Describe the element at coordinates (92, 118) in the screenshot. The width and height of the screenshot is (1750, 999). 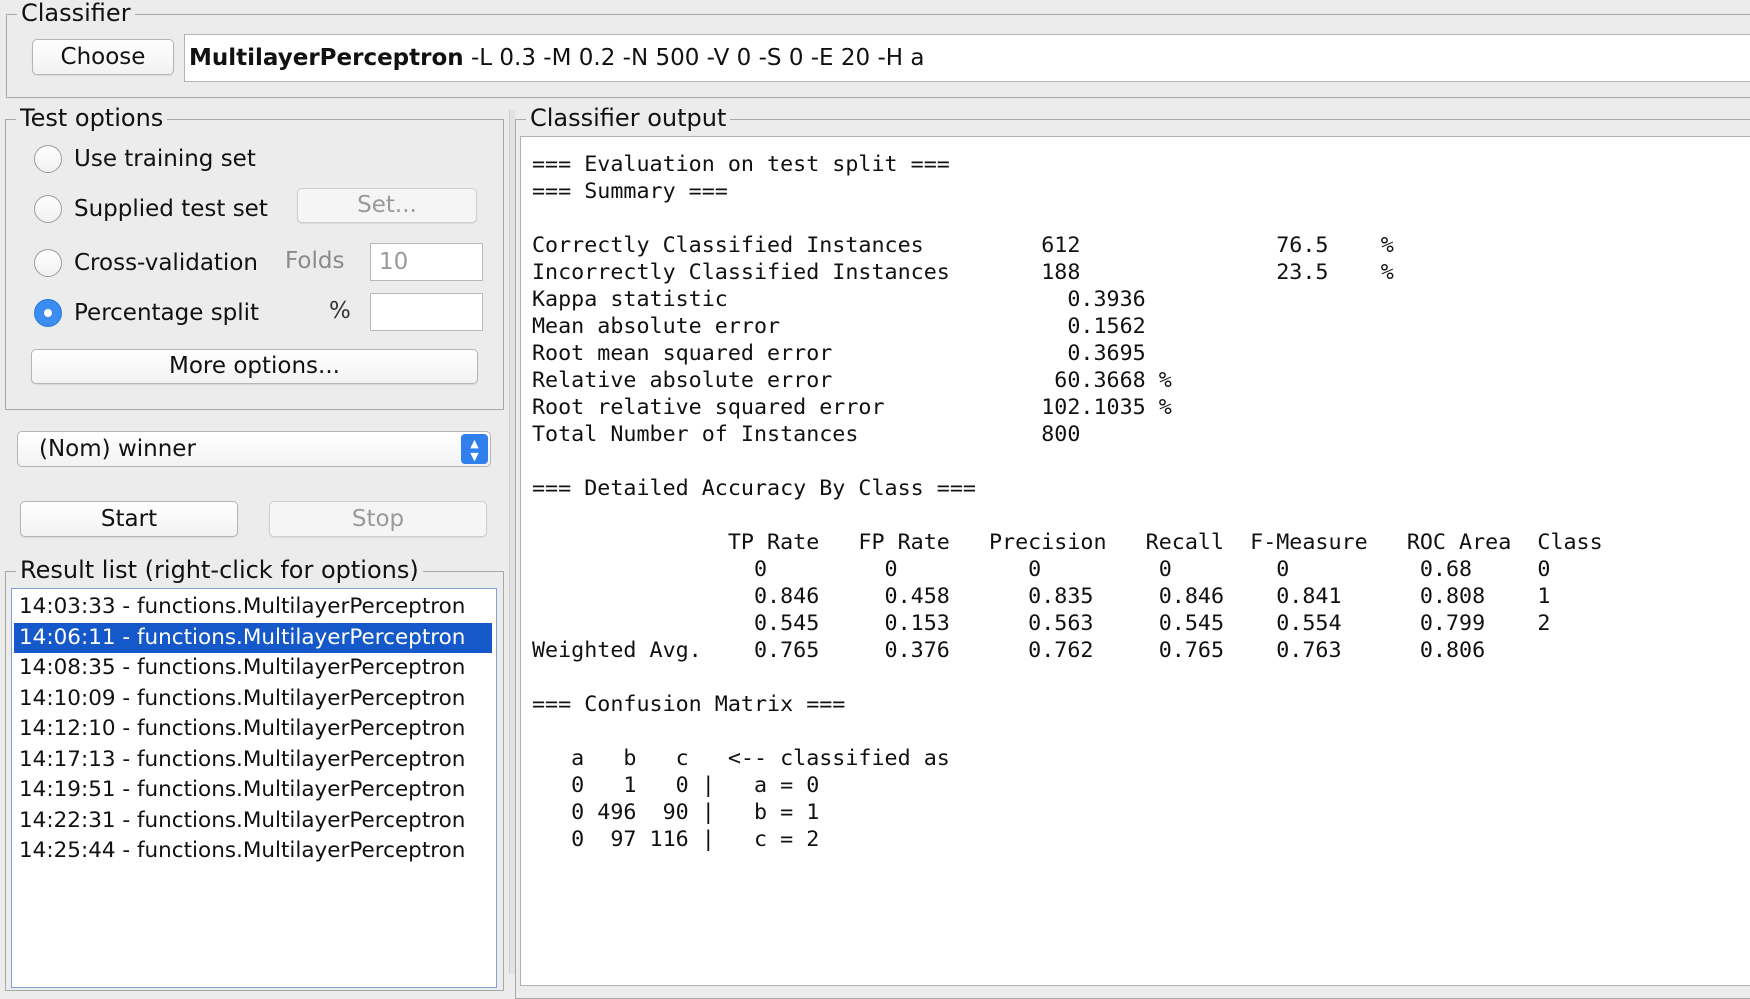
I see `test-options-title: Test options` at that location.